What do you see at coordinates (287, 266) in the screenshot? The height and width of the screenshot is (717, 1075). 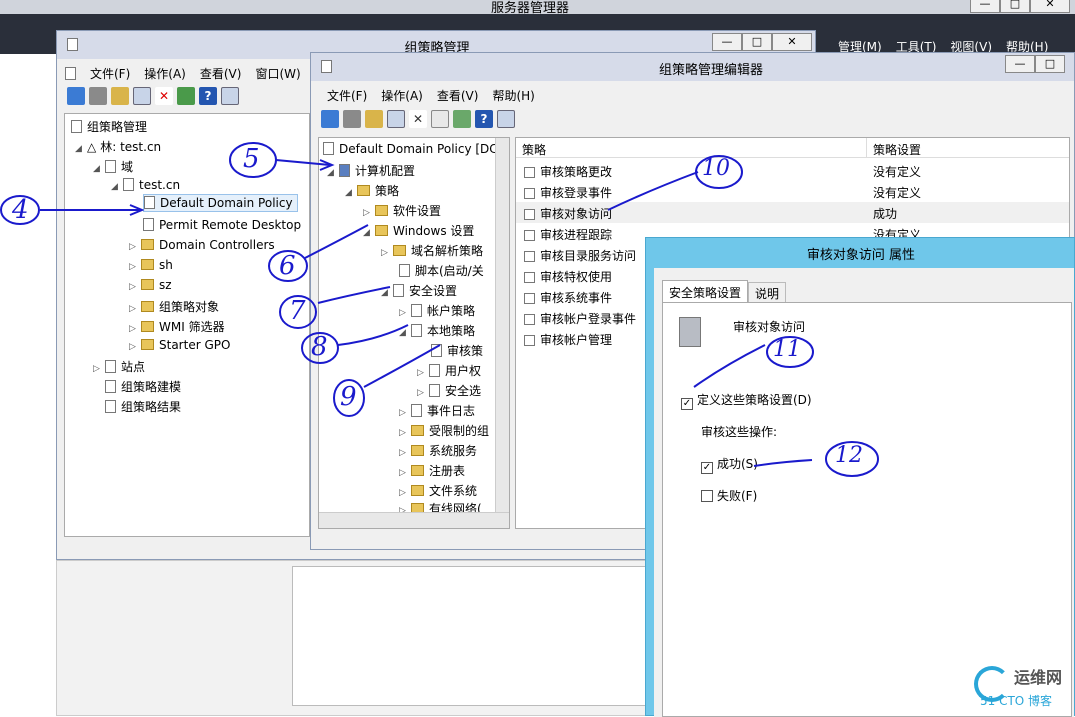 I see `annotation-6: 6` at bounding box center [287, 266].